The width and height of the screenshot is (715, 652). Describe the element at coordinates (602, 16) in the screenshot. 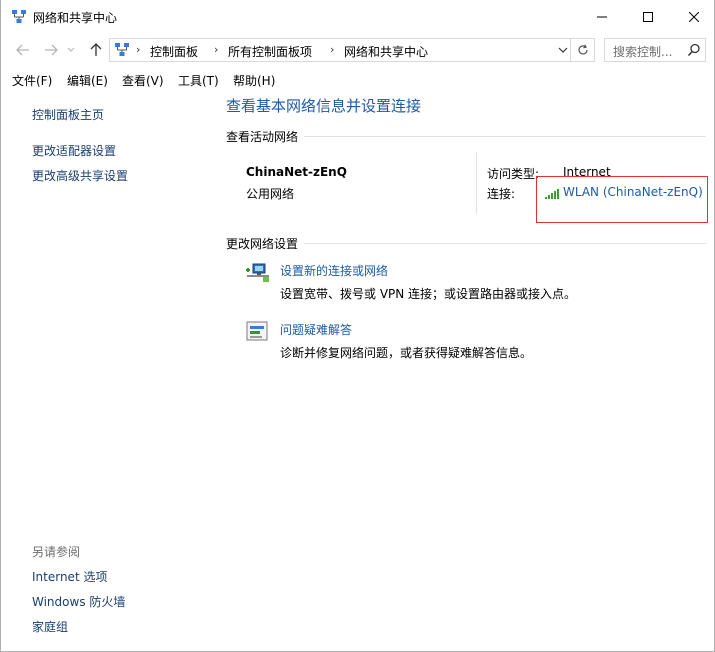

I see `minimize-button` at that location.